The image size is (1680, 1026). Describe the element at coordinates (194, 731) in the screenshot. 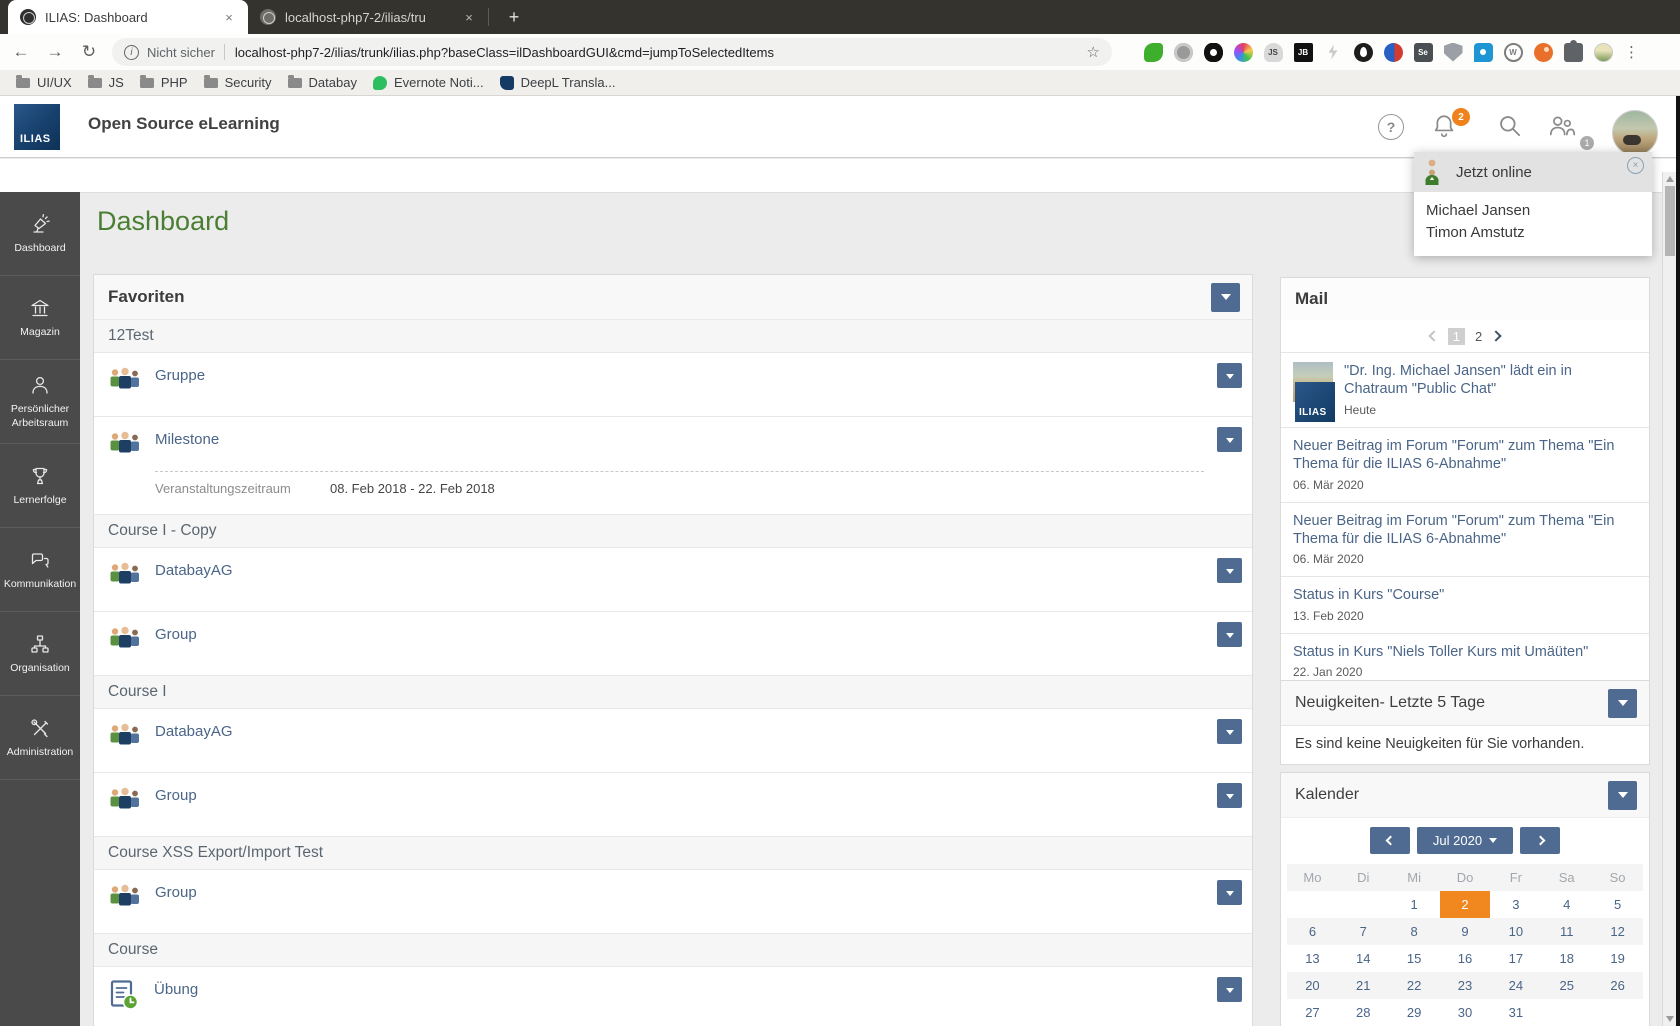

I see `item-link: DatabayAG` at that location.